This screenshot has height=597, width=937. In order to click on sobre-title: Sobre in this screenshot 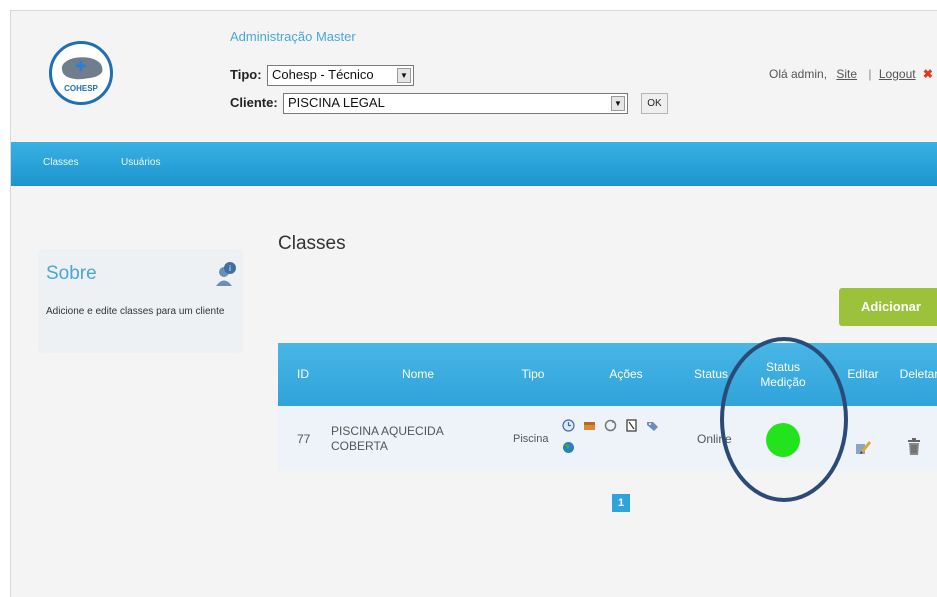, I will do `click(71, 273)`.